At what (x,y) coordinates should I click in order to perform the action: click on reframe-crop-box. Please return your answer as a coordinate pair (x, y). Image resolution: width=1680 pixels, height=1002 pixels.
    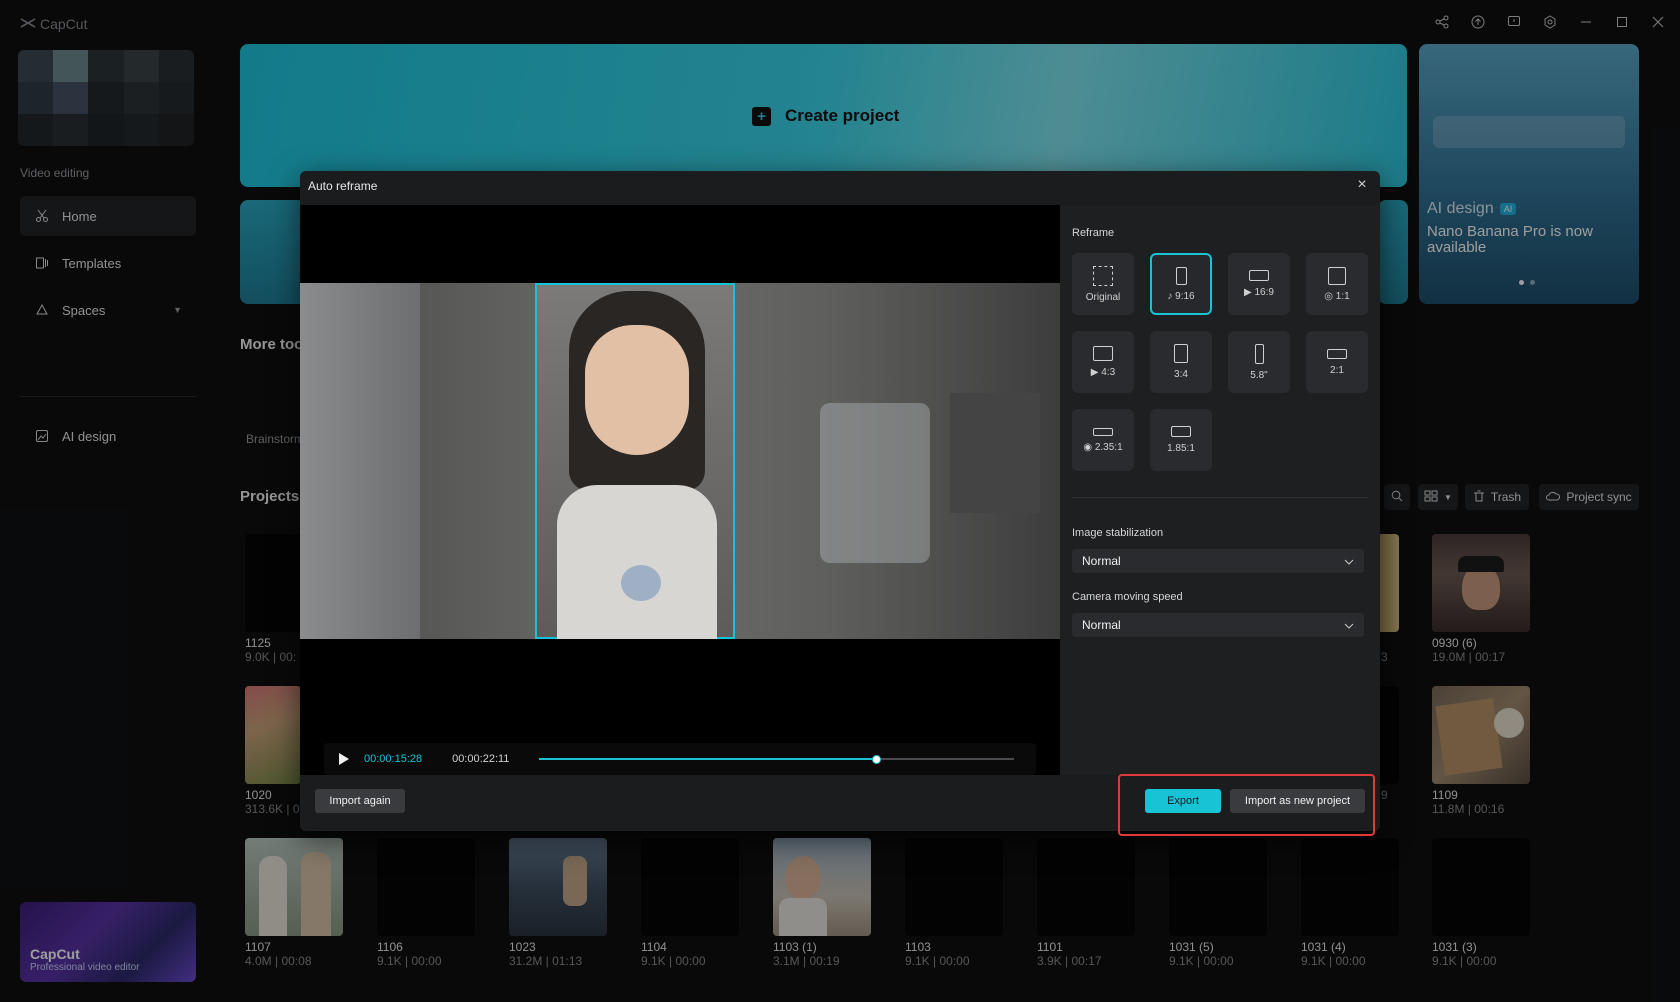
    Looking at the image, I should click on (635, 461).